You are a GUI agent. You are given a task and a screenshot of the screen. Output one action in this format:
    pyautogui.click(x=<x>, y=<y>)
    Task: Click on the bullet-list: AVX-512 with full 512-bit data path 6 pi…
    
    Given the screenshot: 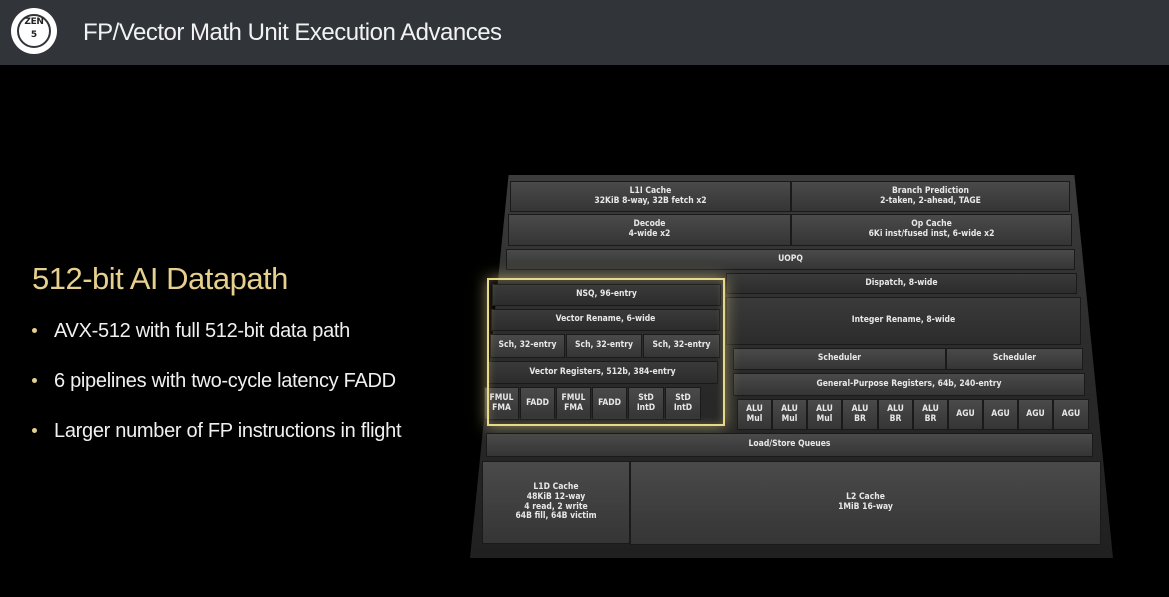 What is the action you would take?
    pyautogui.click(x=217, y=395)
    